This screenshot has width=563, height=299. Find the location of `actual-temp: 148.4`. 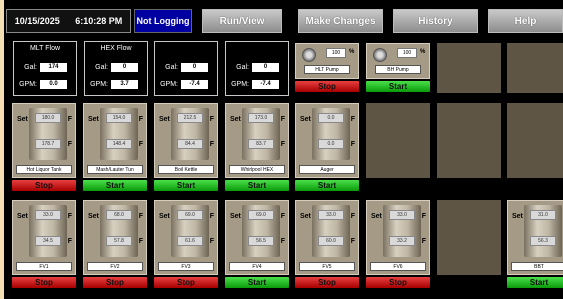

actual-temp: 148.4 is located at coordinates (119, 144).